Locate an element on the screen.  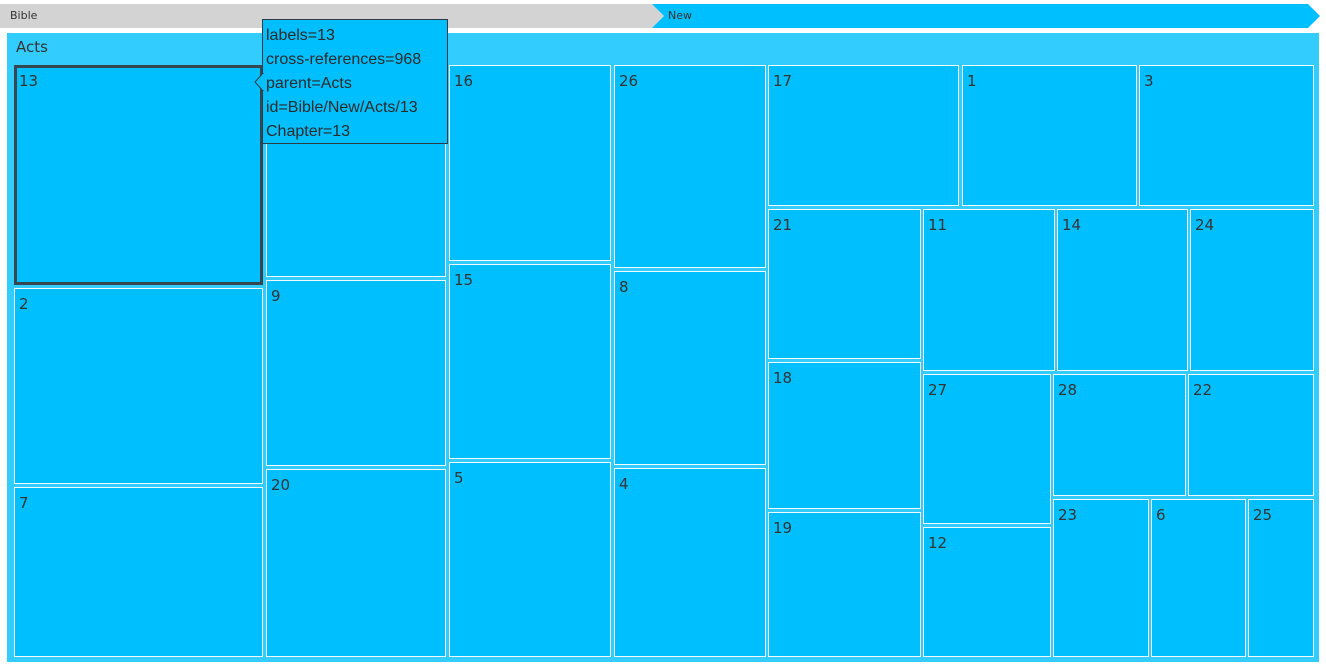
treemap-cell-1: 1 is located at coordinates (1049, 135).